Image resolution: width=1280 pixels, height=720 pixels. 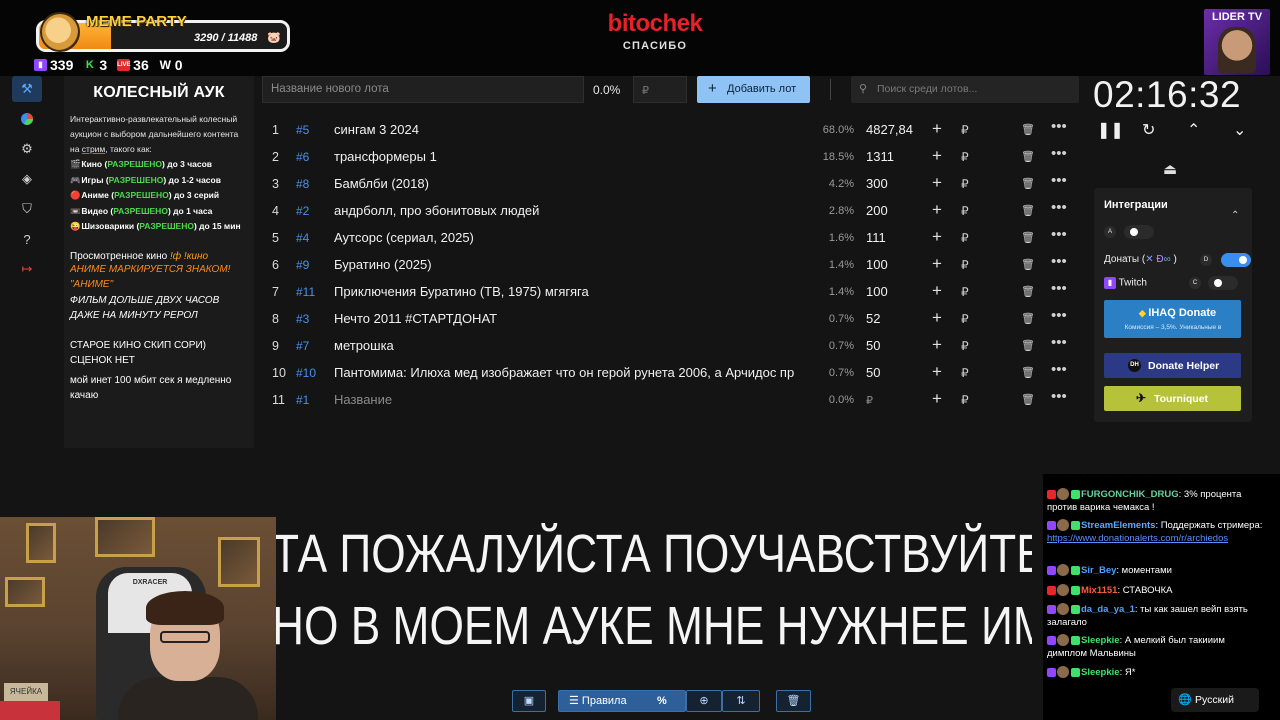 I want to click on lot-name: Название, so click(x=570, y=399).